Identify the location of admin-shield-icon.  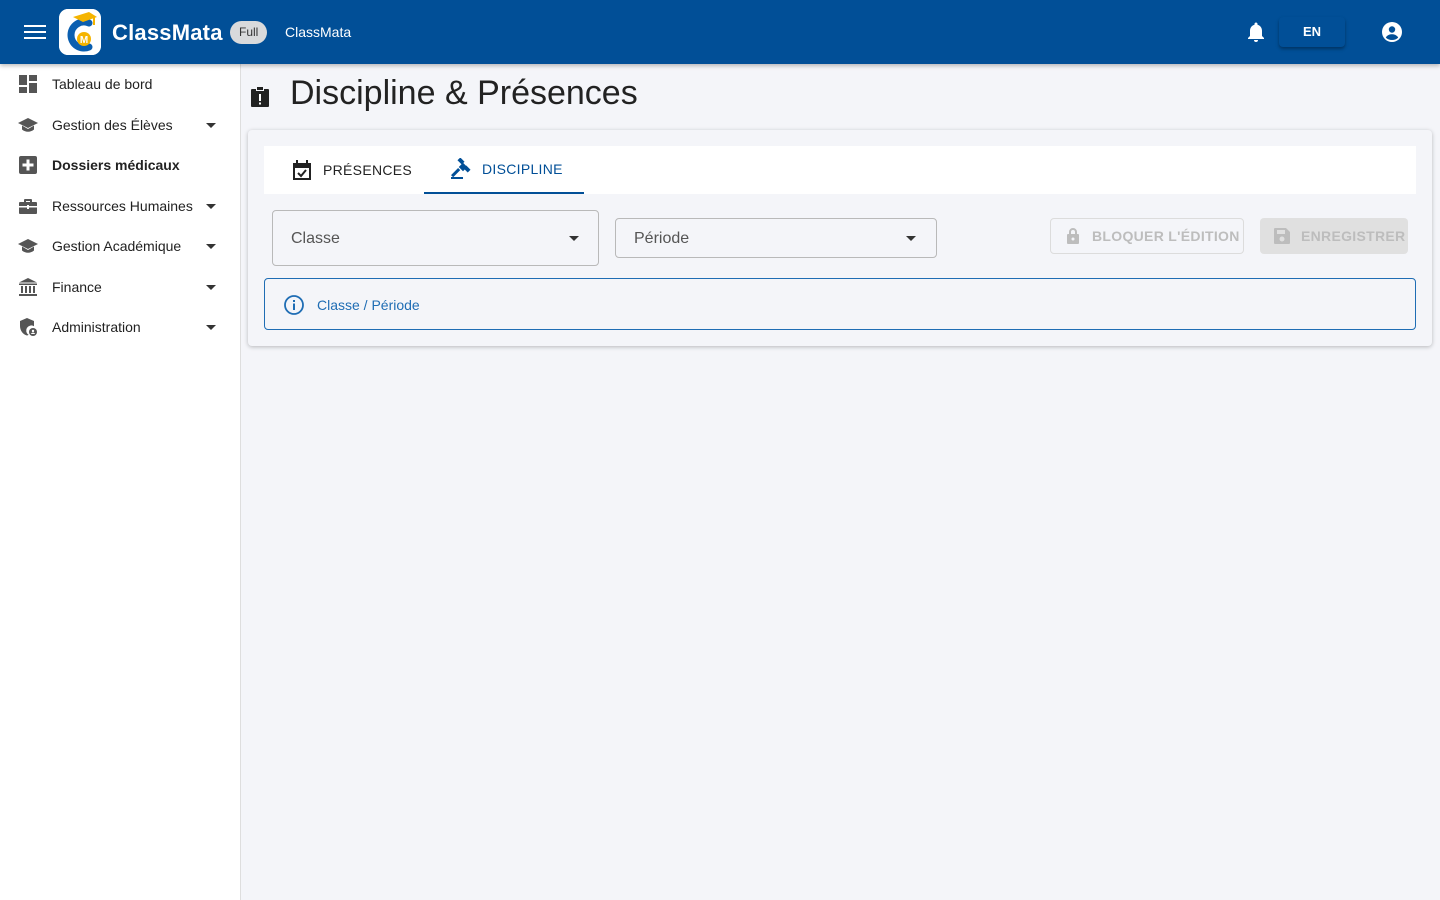
(28, 327).